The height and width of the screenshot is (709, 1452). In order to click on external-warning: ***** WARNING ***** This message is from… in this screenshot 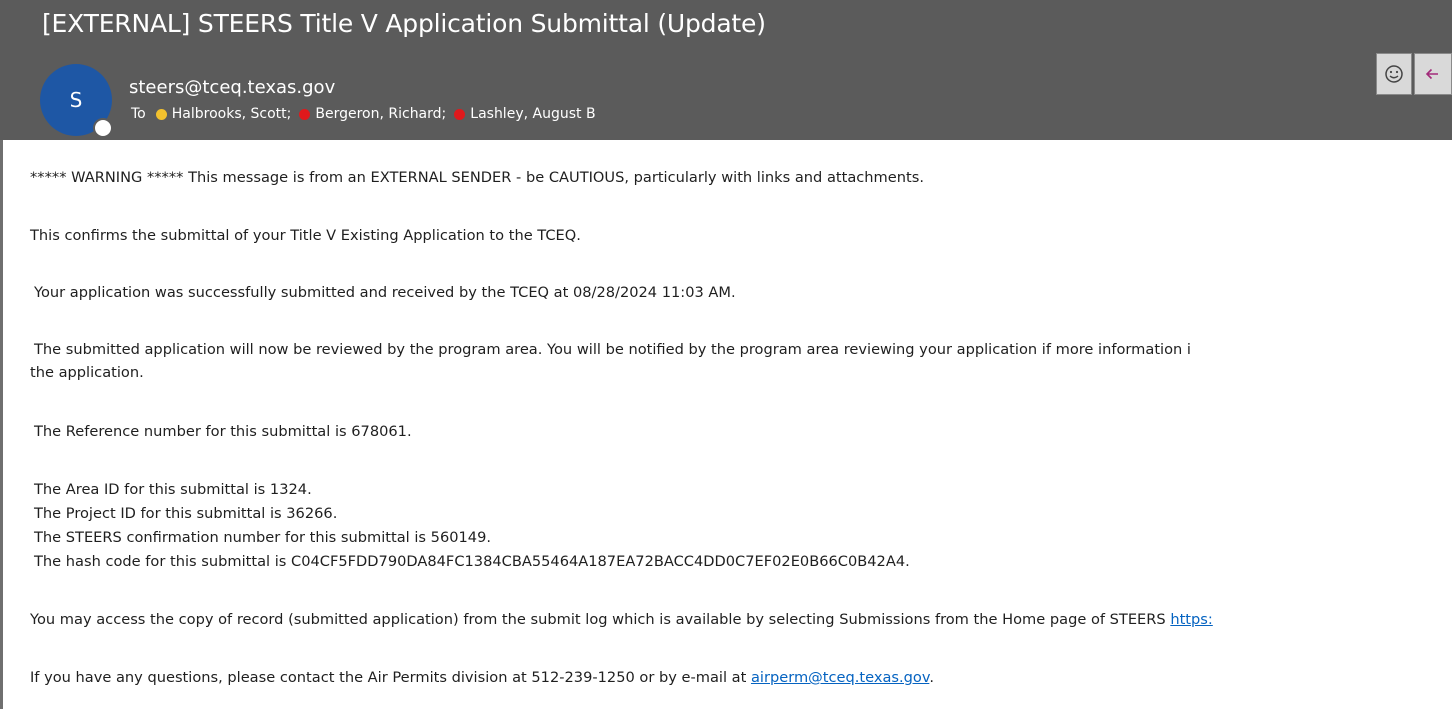, I will do `click(477, 177)`.